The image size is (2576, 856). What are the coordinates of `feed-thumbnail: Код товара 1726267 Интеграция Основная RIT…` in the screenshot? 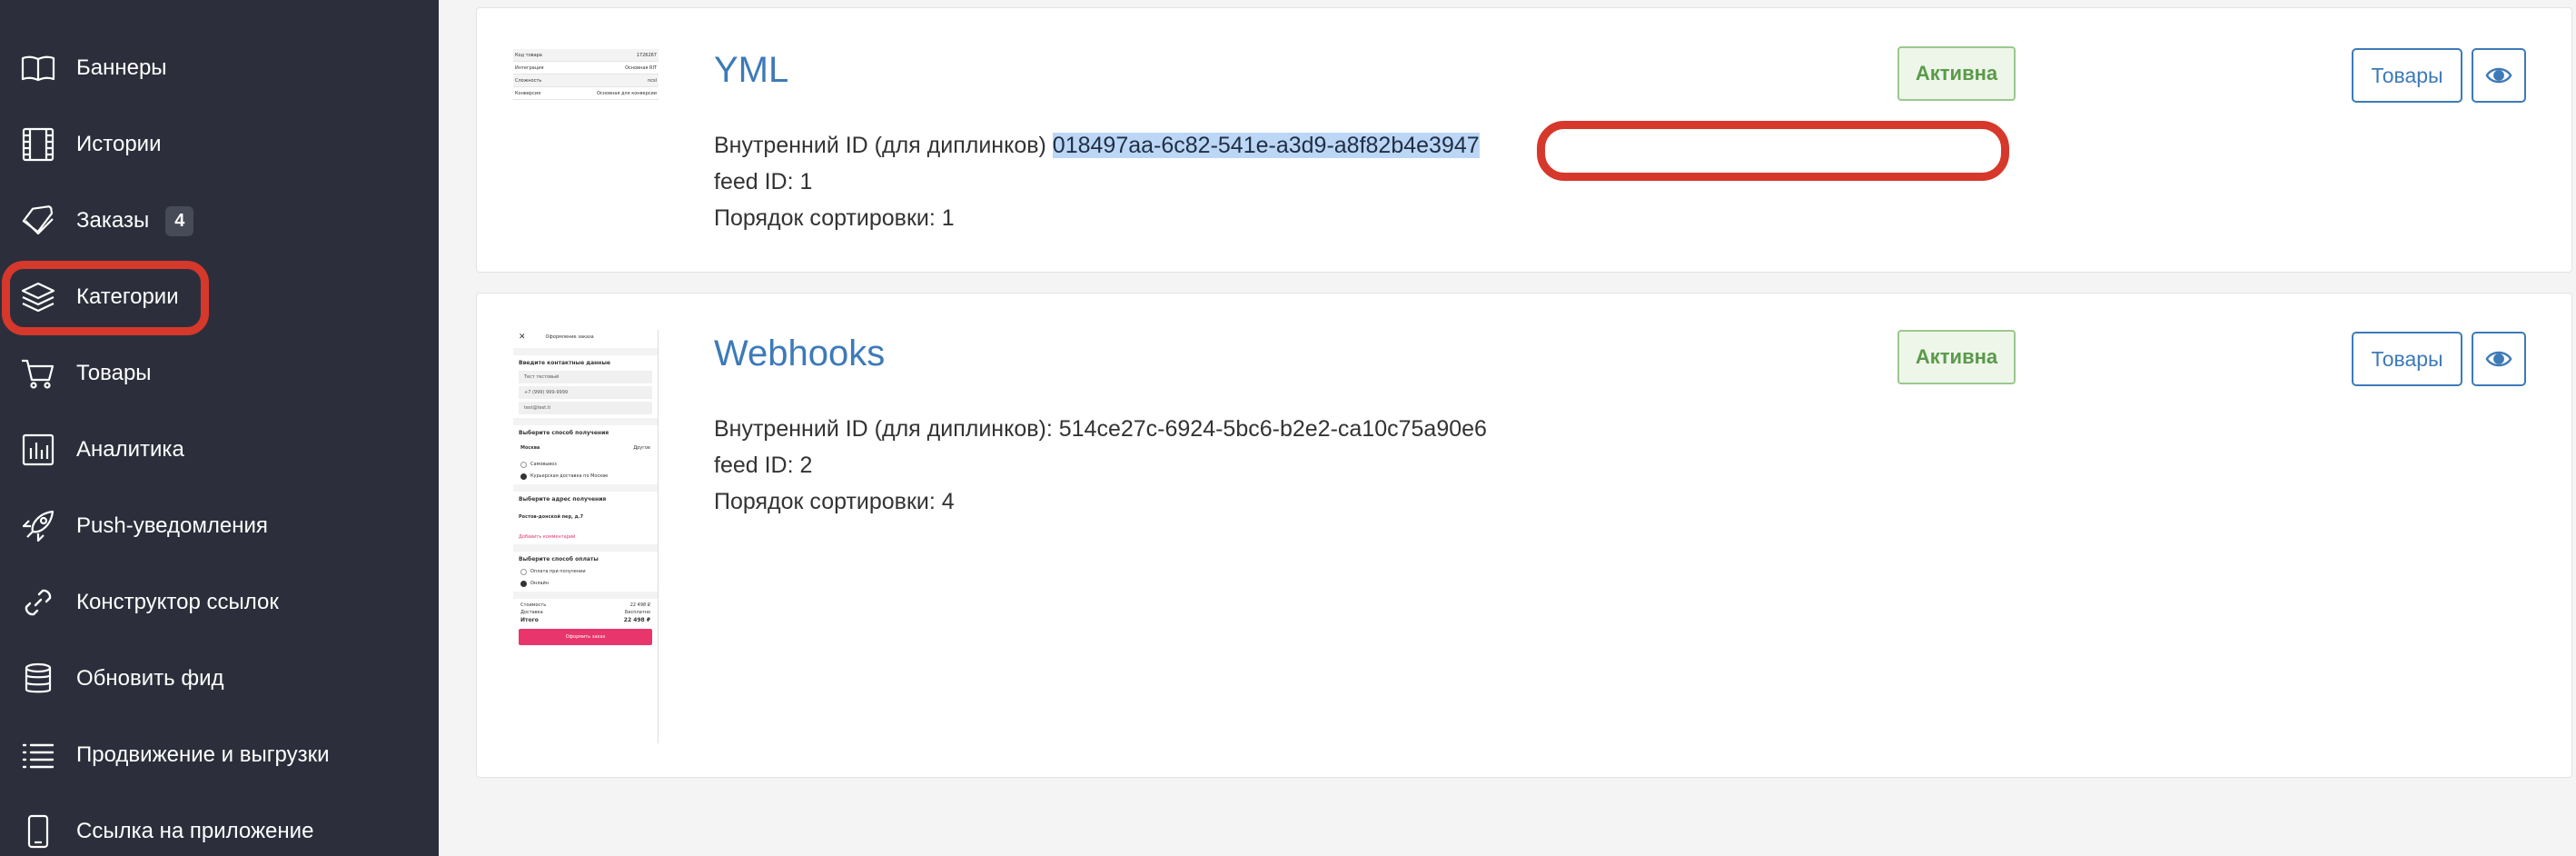 It's located at (586, 80).